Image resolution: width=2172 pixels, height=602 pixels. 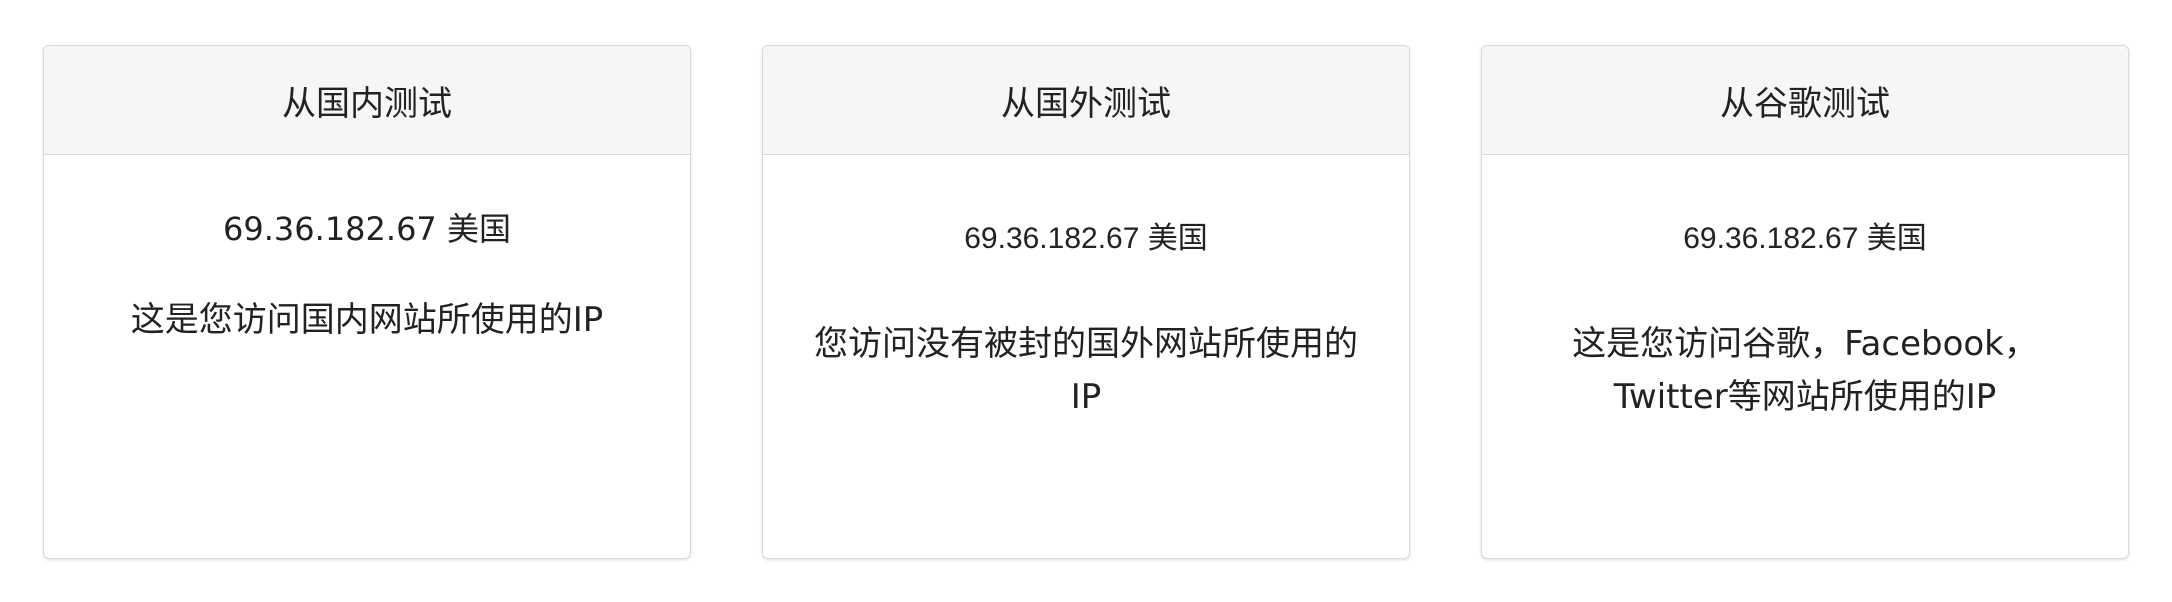 I want to click on card-body: 69.36.182.67 美国 您访问没有被封的国外网站所使用的IP, so click(x=1086, y=322).